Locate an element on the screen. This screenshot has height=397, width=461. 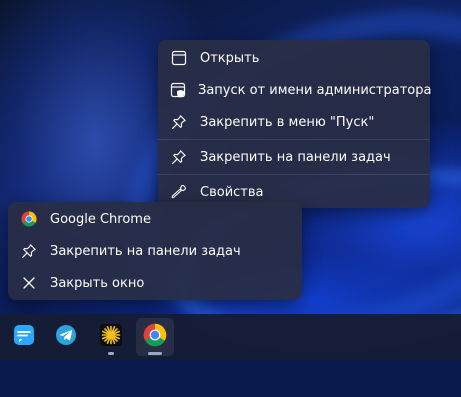
taskbar-app-messenger is located at coordinates (24, 337).